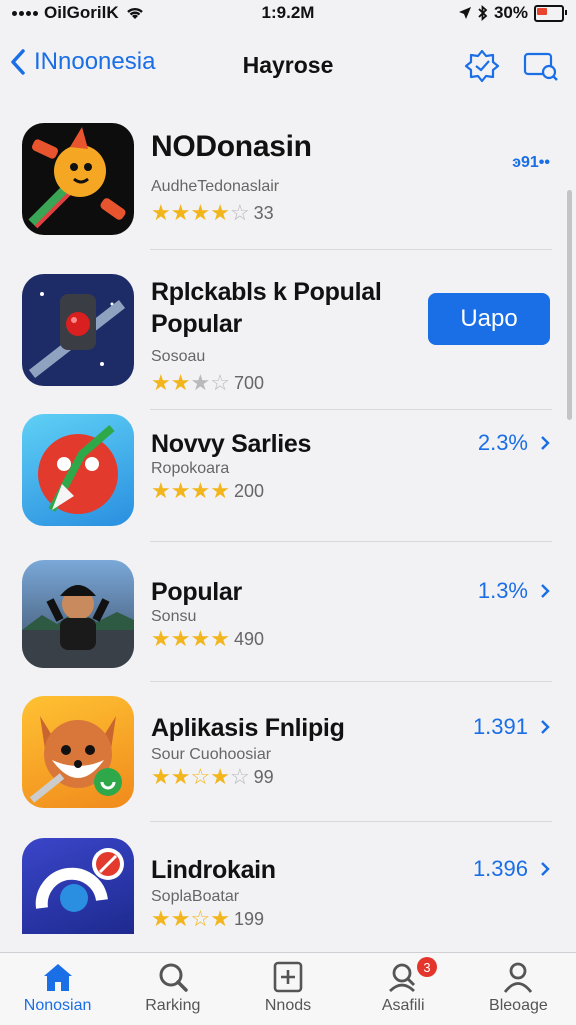 This screenshot has width=576, height=1025. What do you see at coordinates (482, 66) in the screenshot?
I see `badge-star-icon` at bounding box center [482, 66].